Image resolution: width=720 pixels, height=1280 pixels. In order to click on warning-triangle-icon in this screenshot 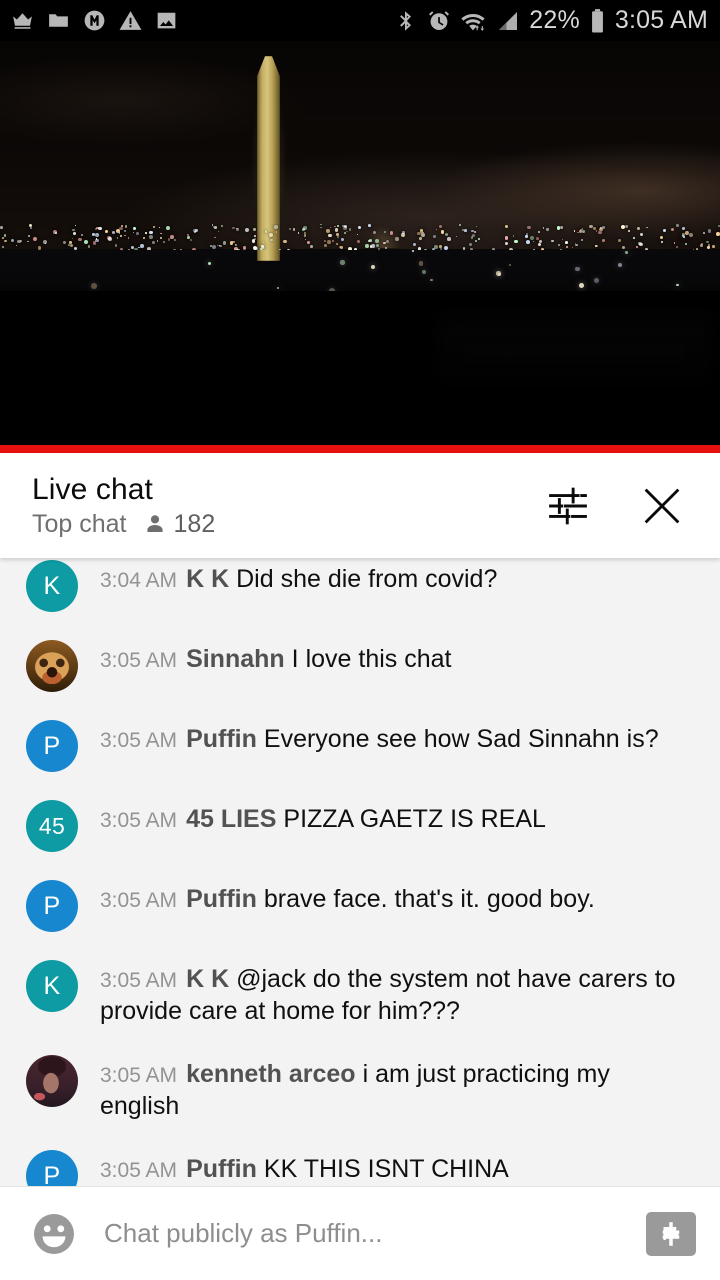, I will do `click(130, 20)`.